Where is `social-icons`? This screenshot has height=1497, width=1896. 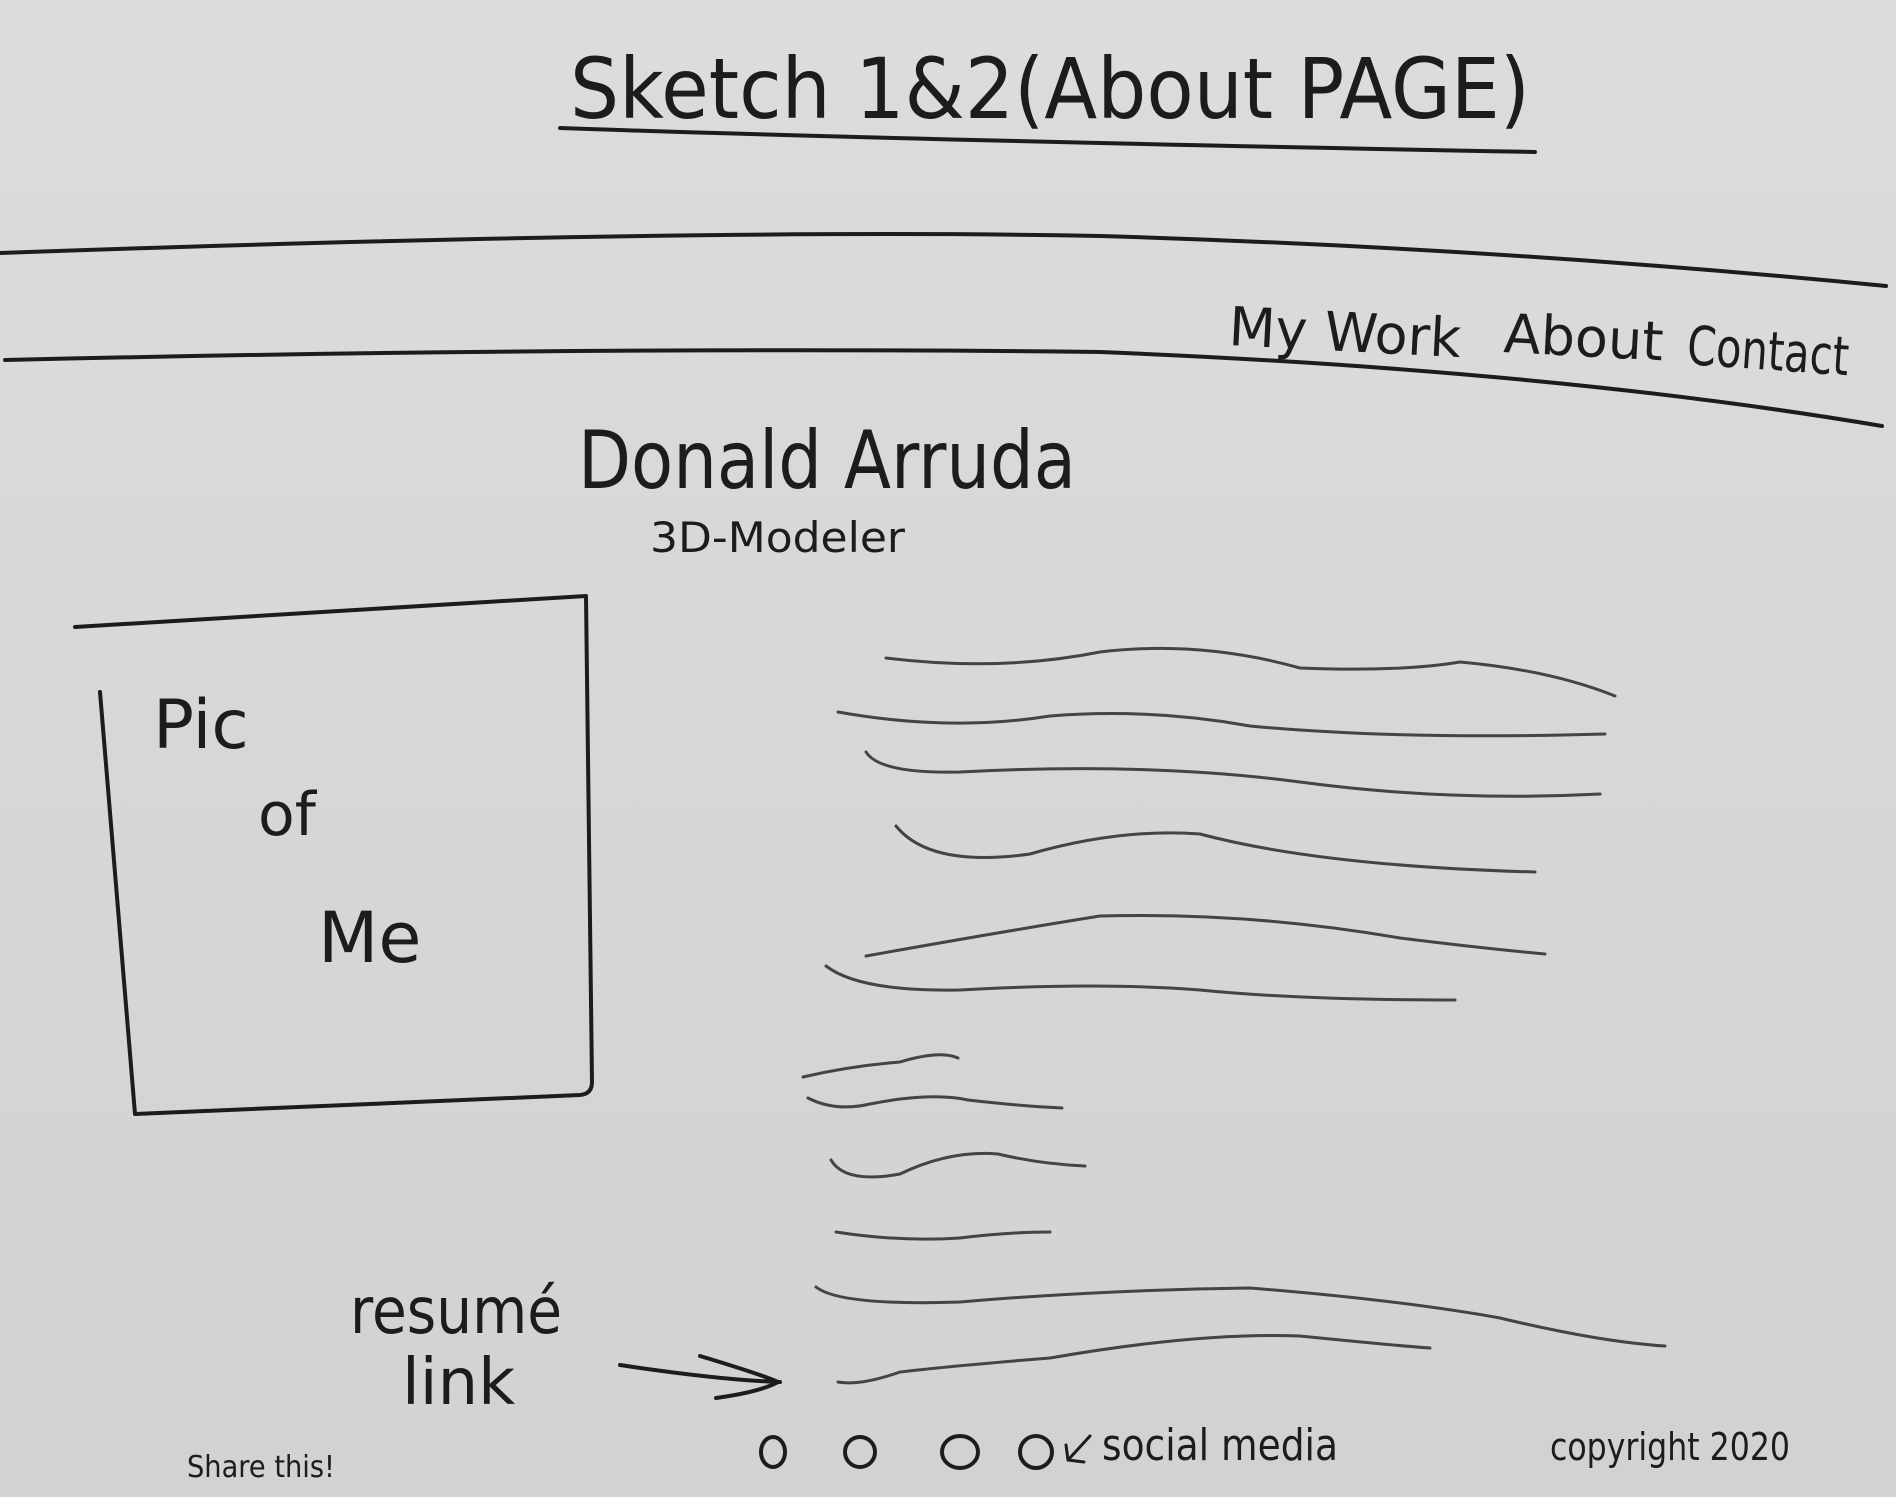
social-icons is located at coordinates (925, 1452).